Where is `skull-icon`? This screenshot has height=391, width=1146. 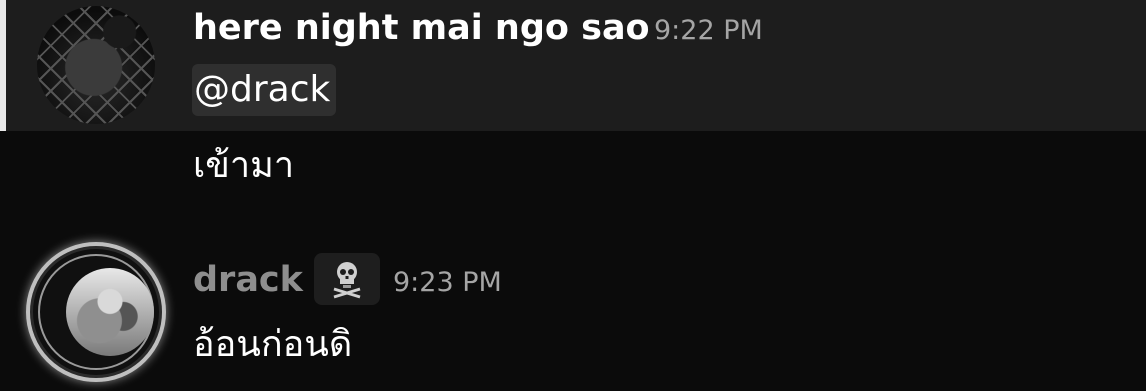 skull-icon is located at coordinates (347, 280).